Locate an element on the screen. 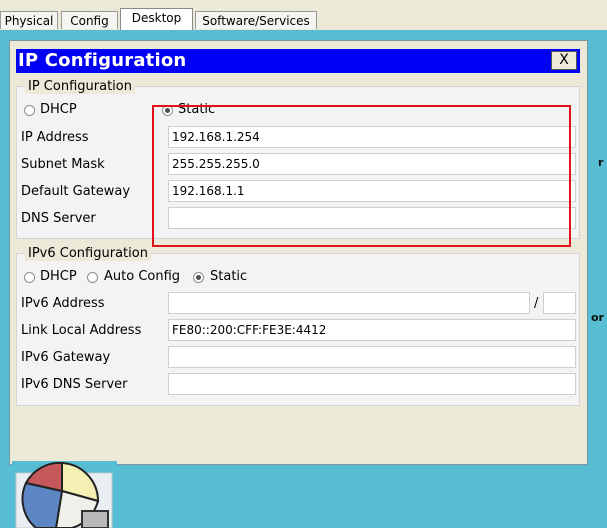 Image resolution: width=607 pixels, height=528 pixels. ipv6-auto-config-label: Auto Config is located at coordinates (142, 276).